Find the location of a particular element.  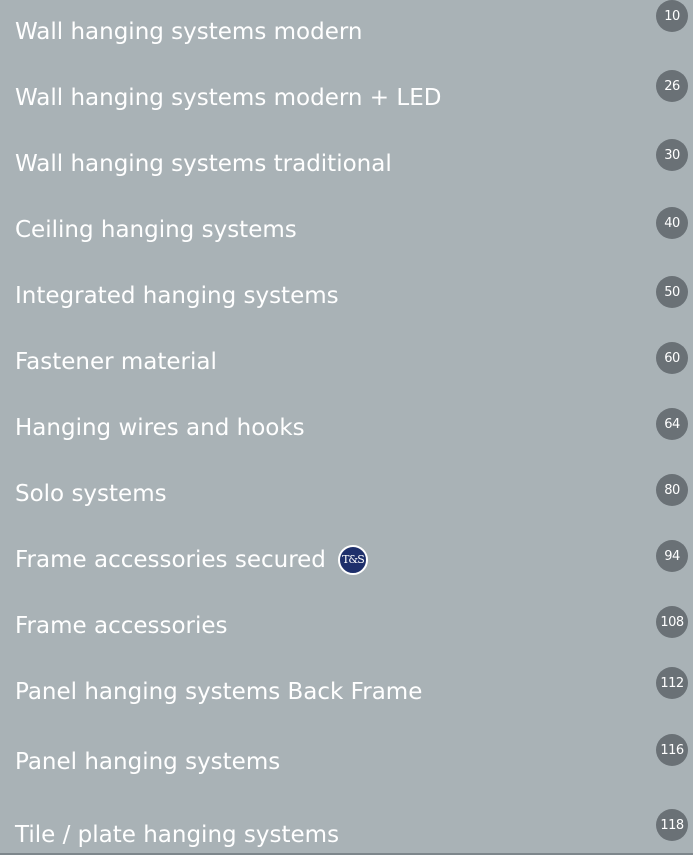

toc-item-wall-hanging-modern: Wall hanging systems modern 10 is located at coordinates (346, 26).